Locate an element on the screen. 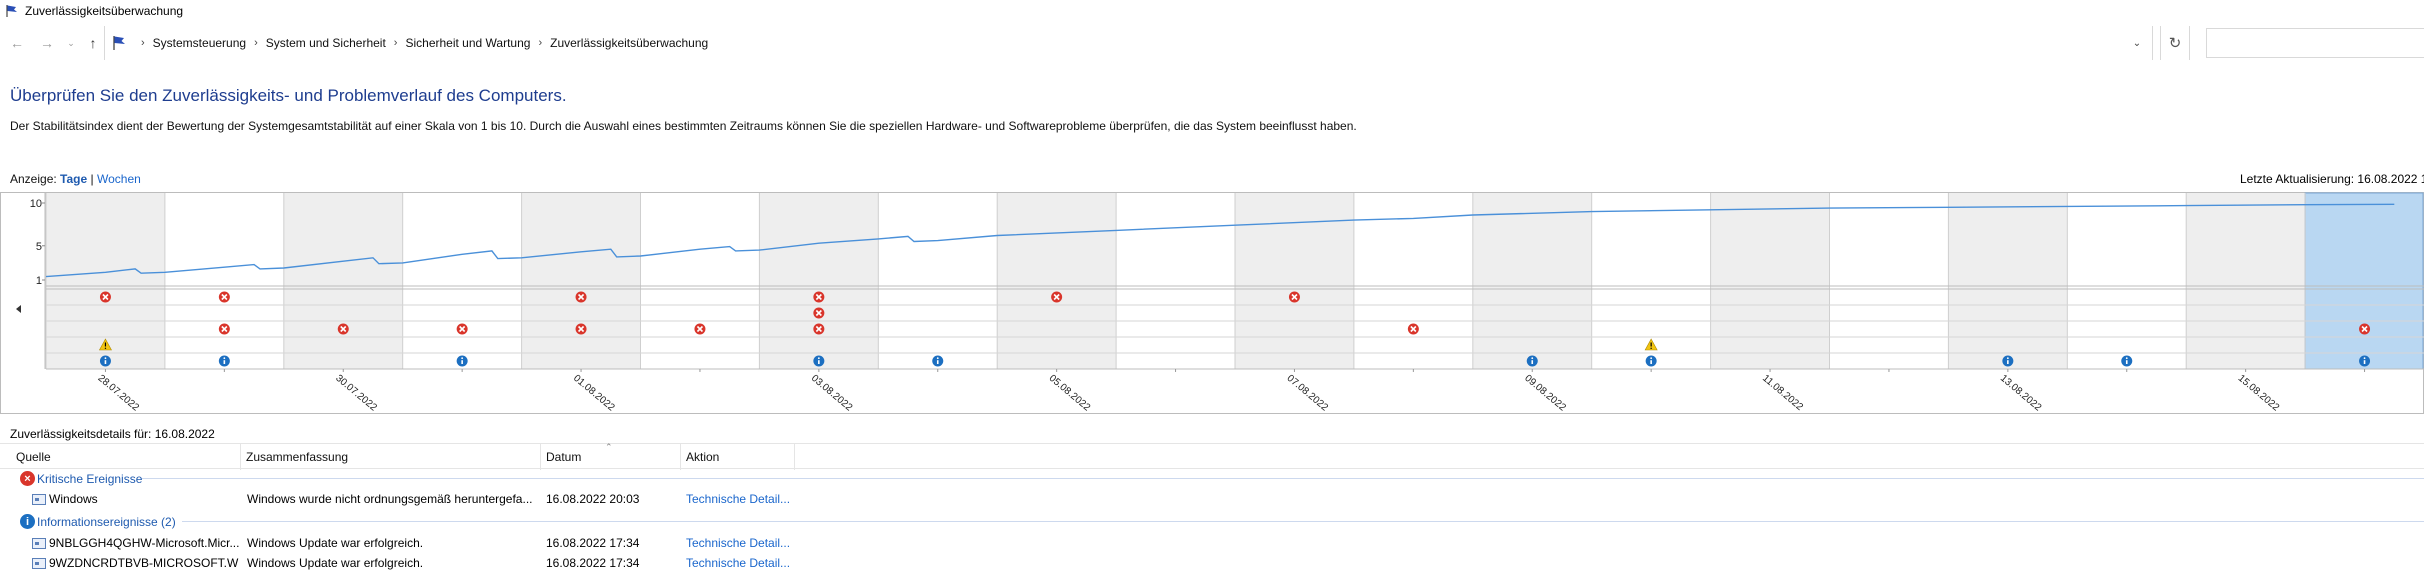 The height and width of the screenshot is (584, 2424). y-tick-label: 1 is located at coordinates (39, 281).